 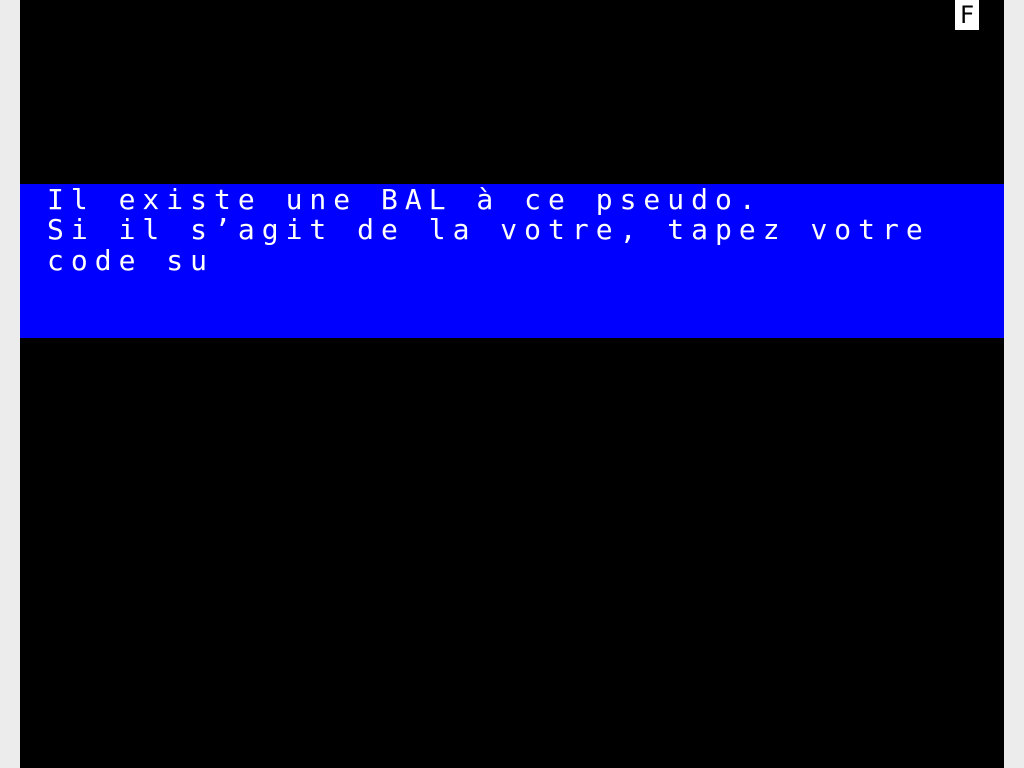 I want to click on message-line: Si il s’agit de la votre, tapez votre, so click(x=488, y=230).